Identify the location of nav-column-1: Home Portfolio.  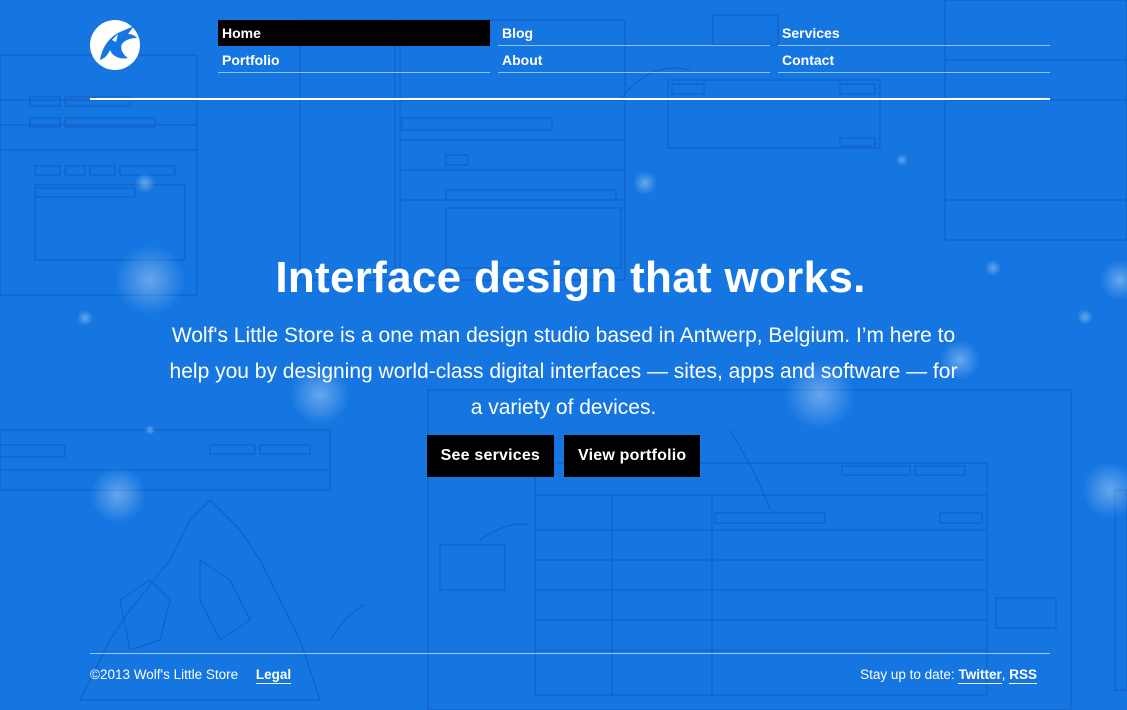
(354, 47).